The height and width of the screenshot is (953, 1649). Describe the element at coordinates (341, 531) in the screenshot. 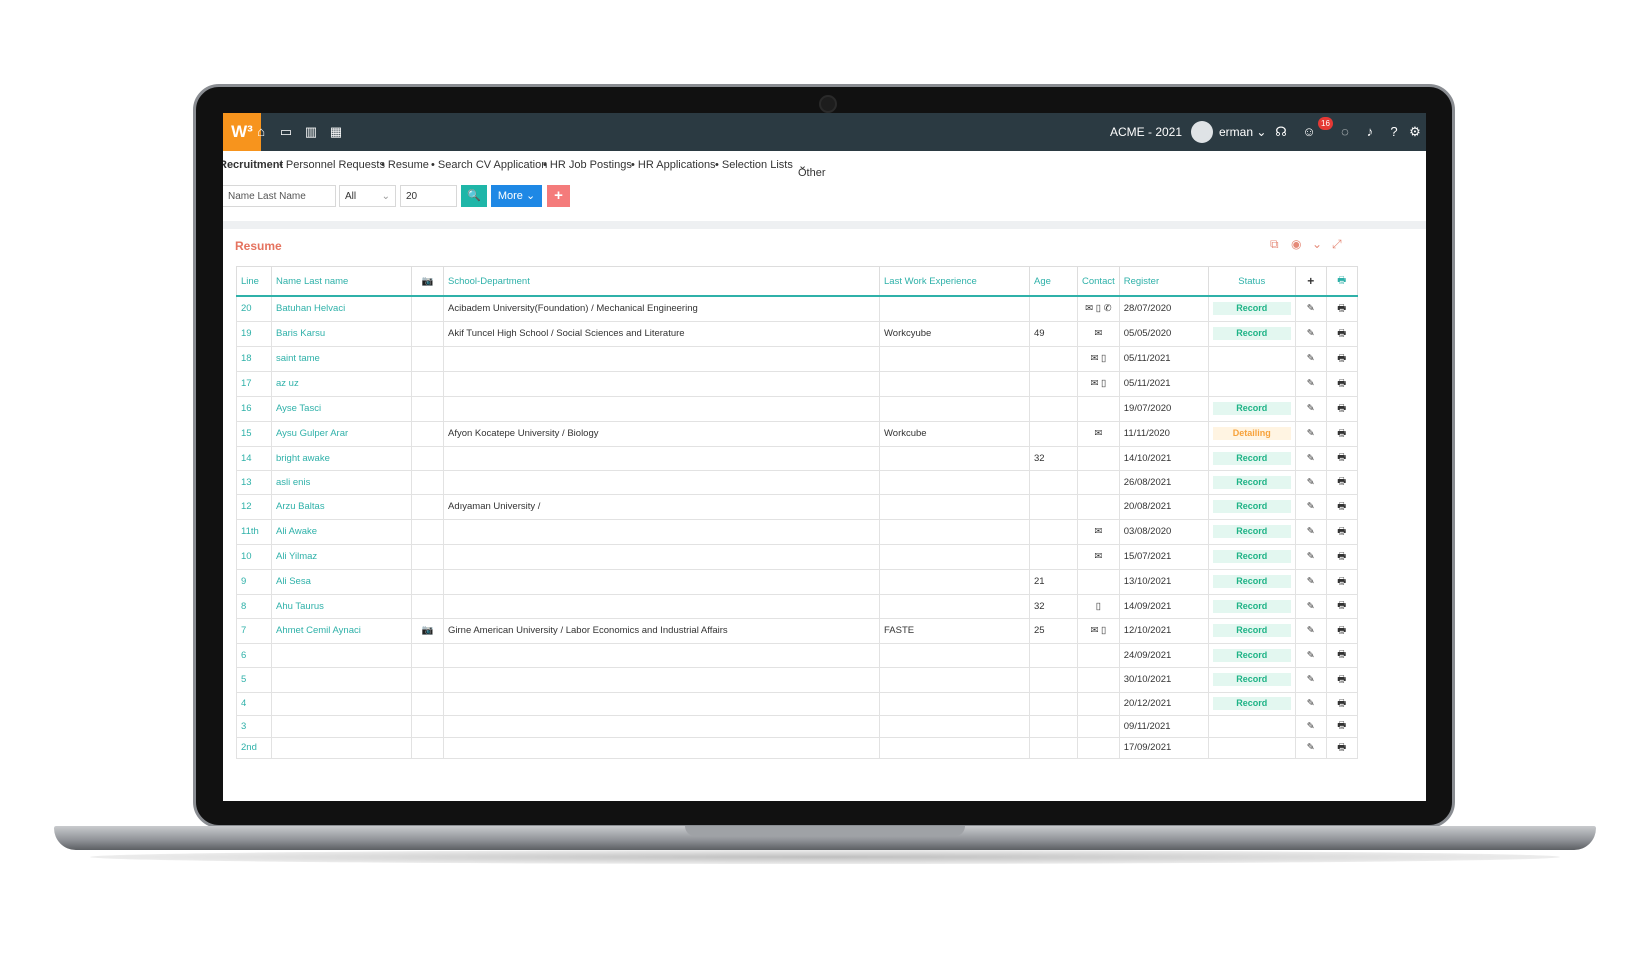

I see `name-cell: Ali Awake` at that location.